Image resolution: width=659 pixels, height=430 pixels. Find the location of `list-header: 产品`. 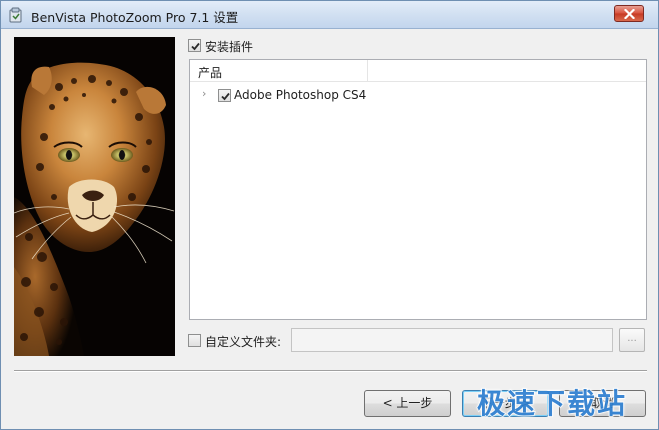

list-header: 产品 is located at coordinates (418, 71).